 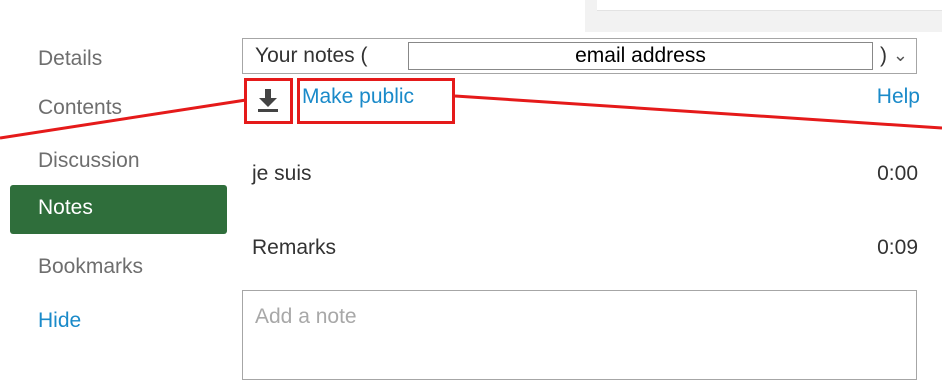 I want to click on note-timestamp: 0:00, so click(x=897, y=174).